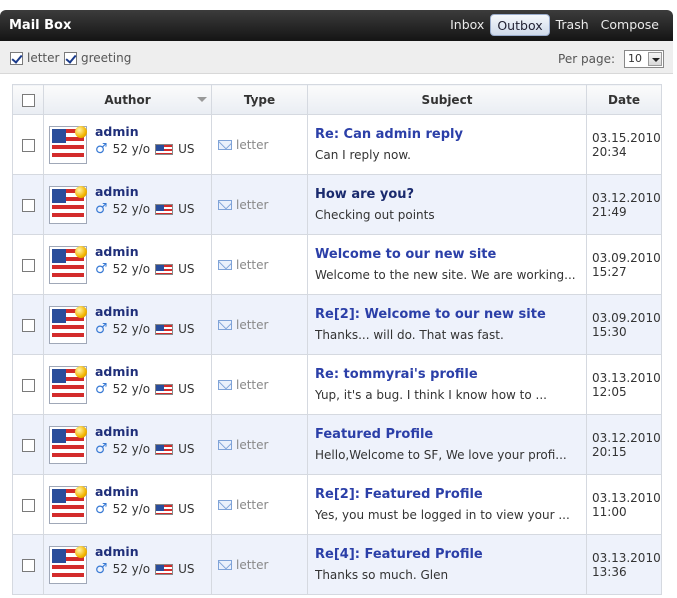 This screenshot has height=598, width=677. Describe the element at coordinates (450, 554) in the screenshot. I see `subject-link: Re[4]: Featured Profile` at that location.